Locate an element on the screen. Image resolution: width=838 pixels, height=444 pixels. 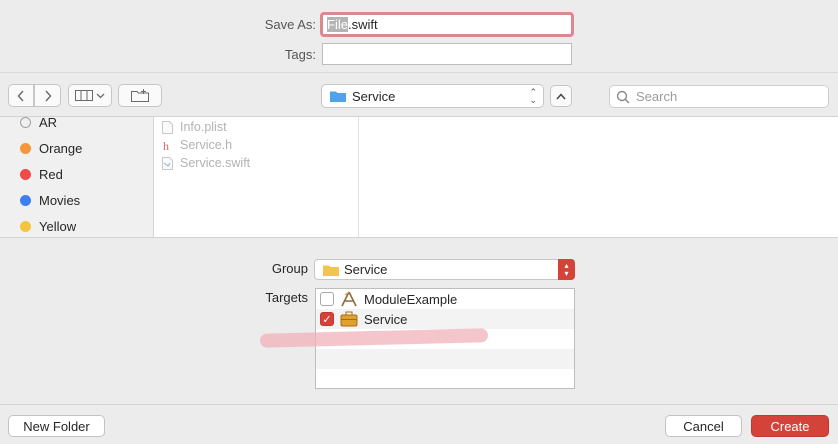
up-down-chevron-icon: ⌃ ⌄ is located at coordinates (533, 96).